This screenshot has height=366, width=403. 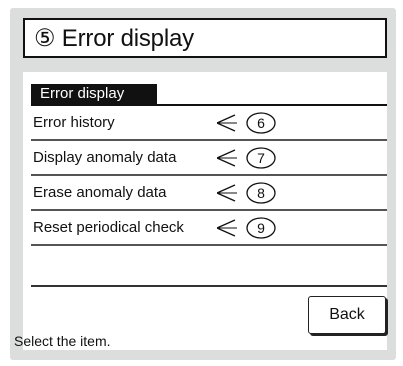 I want to click on callout-9: 9, so click(x=246, y=228).